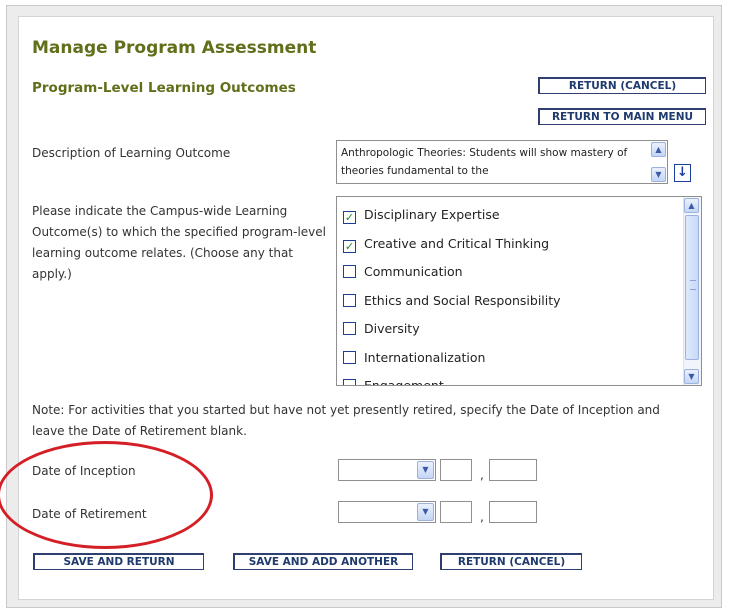 This screenshot has height=614, width=729. Describe the element at coordinates (462, 300) in the screenshot. I see `outcome-label: Ethics and Social Responsibility` at that location.